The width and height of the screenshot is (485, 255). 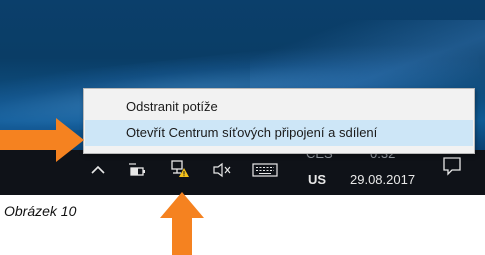 I want to click on menu-item-troubleshoot: Odstranit potíže, so click(x=279, y=107).